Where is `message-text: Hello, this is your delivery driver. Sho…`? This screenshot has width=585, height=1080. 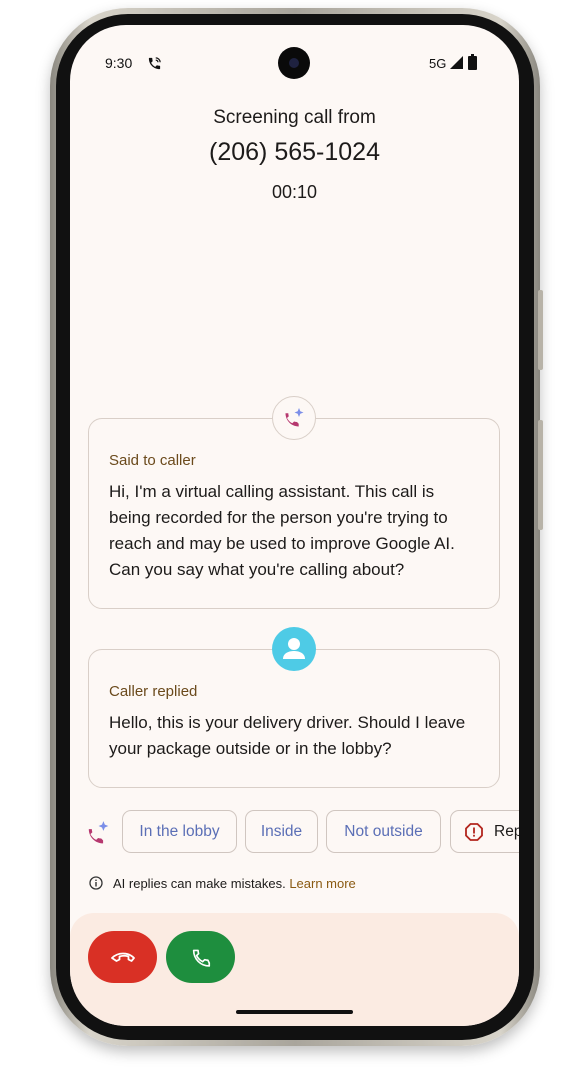 message-text: Hello, this is your delivery driver. Sho… is located at coordinates (287, 735).